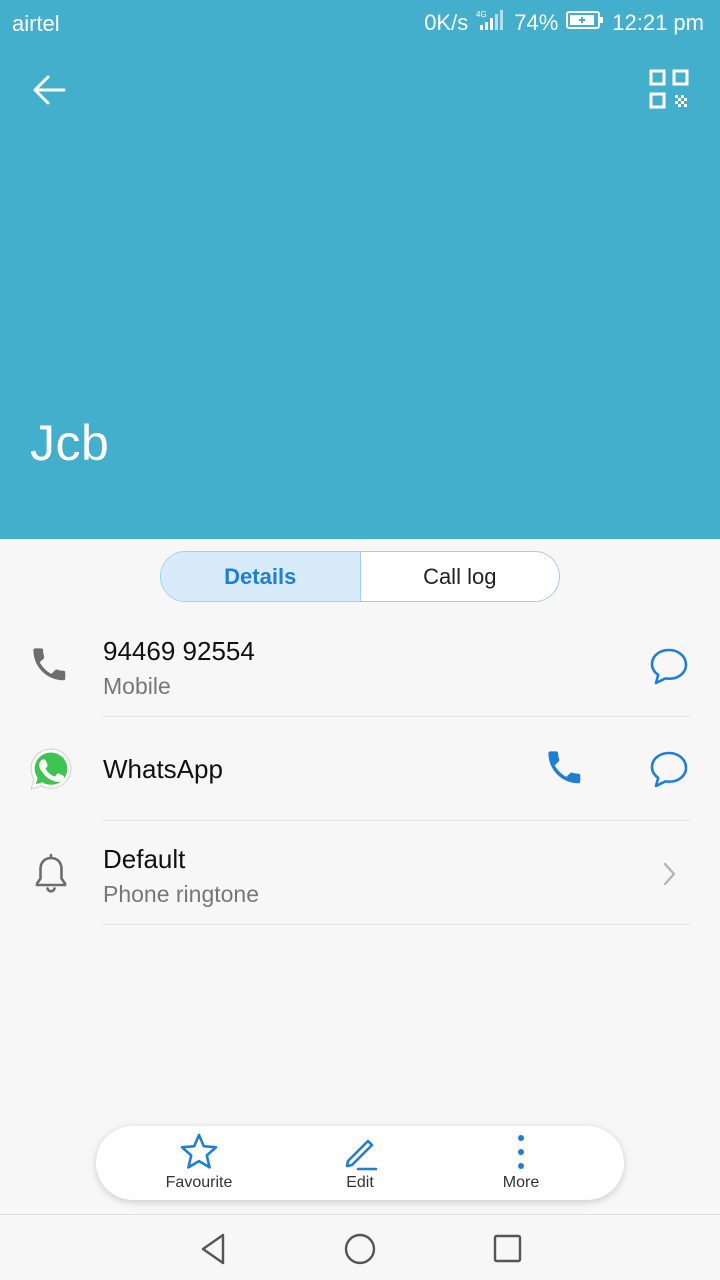 The height and width of the screenshot is (1280, 720). Describe the element at coordinates (521, 1182) in the screenshot. I see `more-label: More` at that location.